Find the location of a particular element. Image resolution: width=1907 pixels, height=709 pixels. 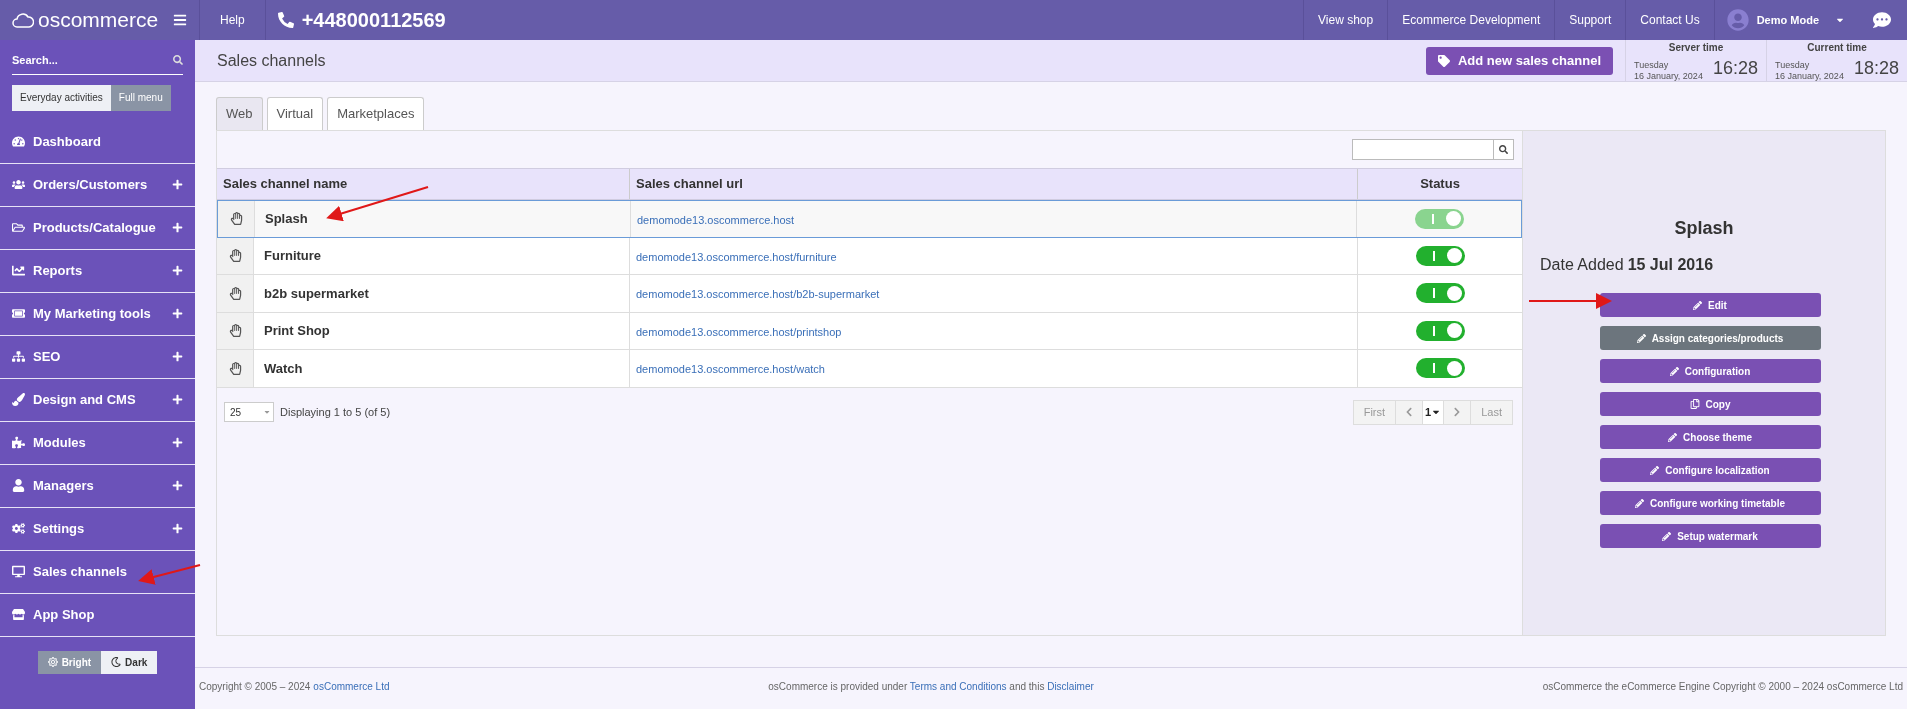

sidebar-label: Sales channels is located at coordinates (80, 571).